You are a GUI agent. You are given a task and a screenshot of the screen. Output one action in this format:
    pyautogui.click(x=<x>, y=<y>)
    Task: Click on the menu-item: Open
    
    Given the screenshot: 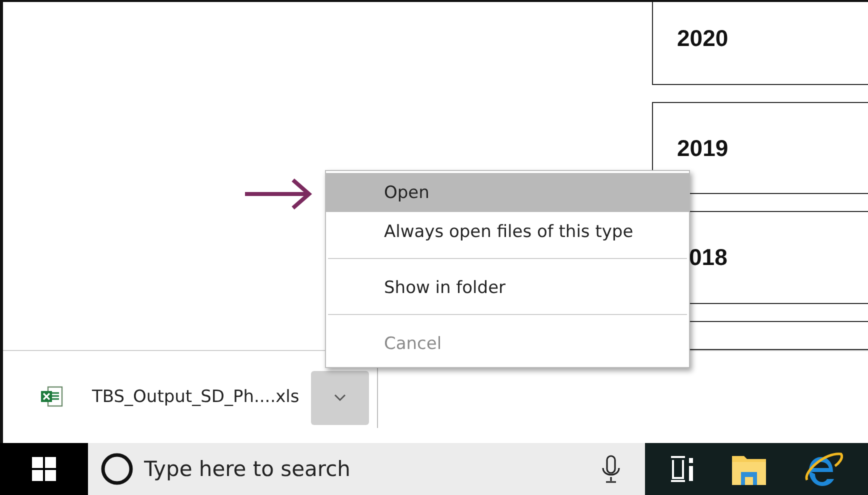 What is the action you would take?
    pyautogui.click(x=507, y=192)
    